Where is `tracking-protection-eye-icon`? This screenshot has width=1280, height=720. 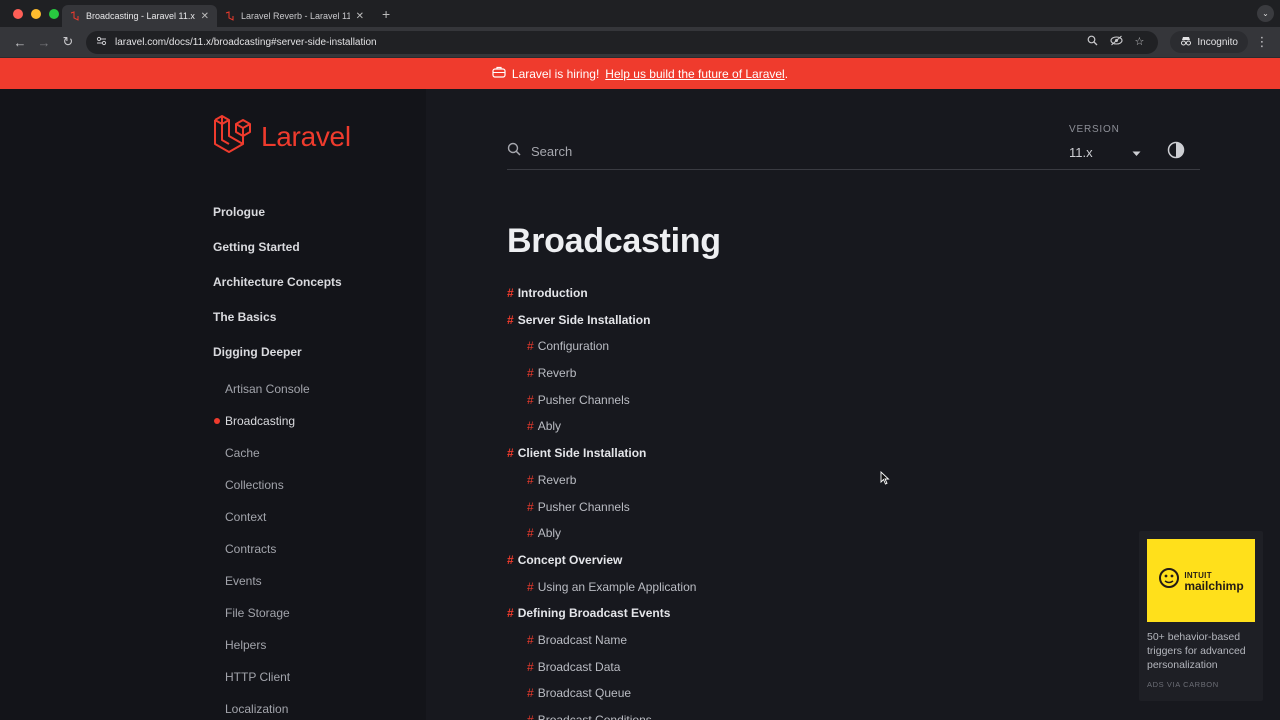
tracking-protection-eye-icon is located at coordinates (1116, 42).